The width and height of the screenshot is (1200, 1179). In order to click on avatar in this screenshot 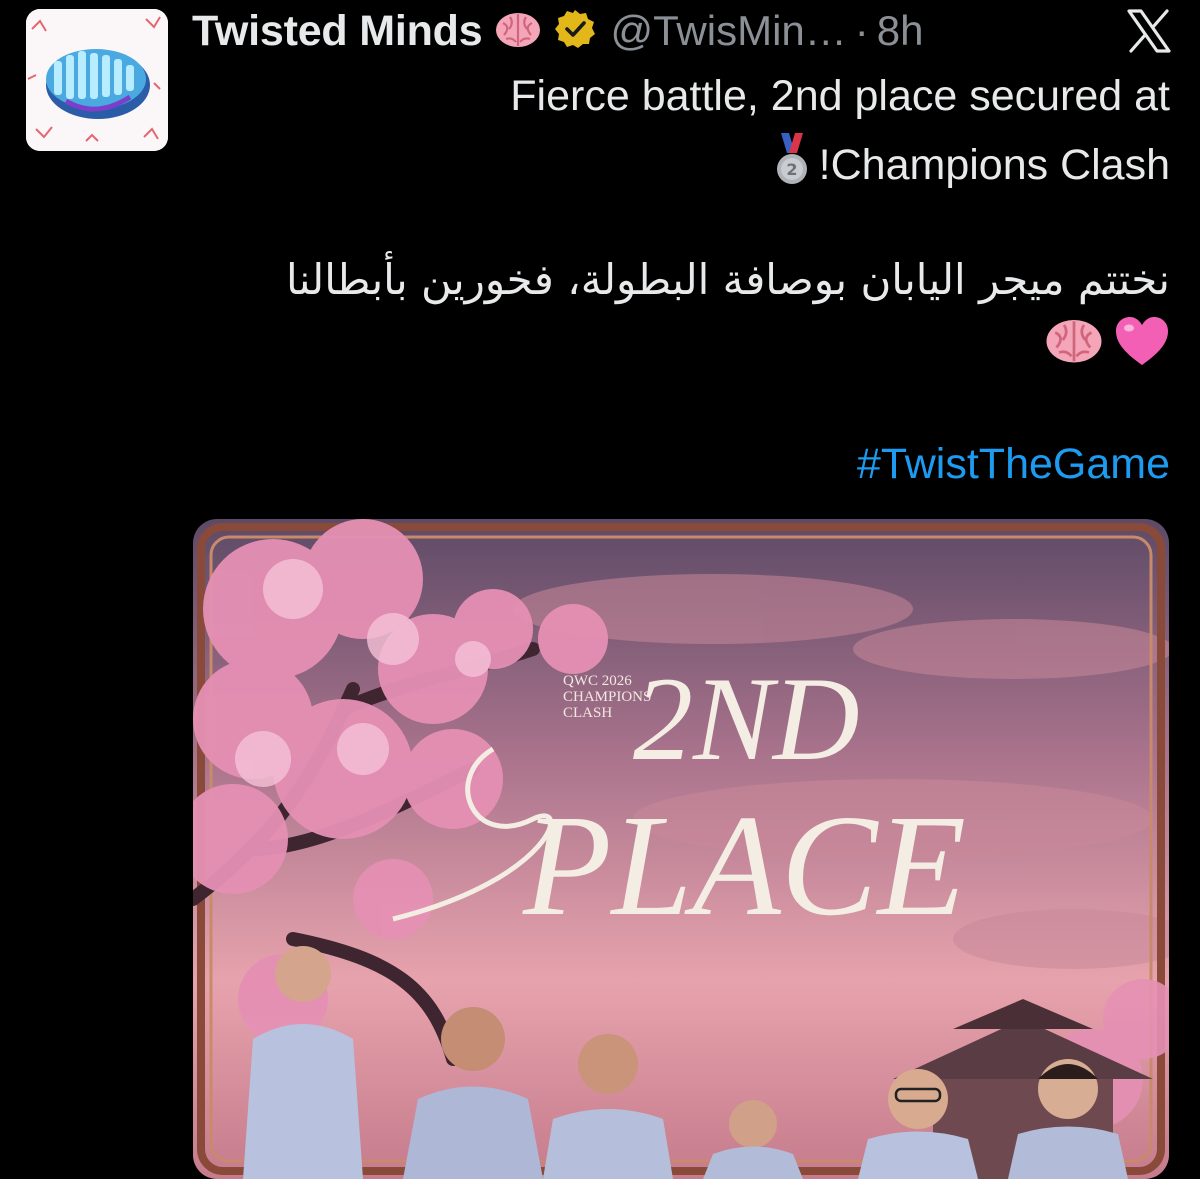, I will do `click(97, 80)`.